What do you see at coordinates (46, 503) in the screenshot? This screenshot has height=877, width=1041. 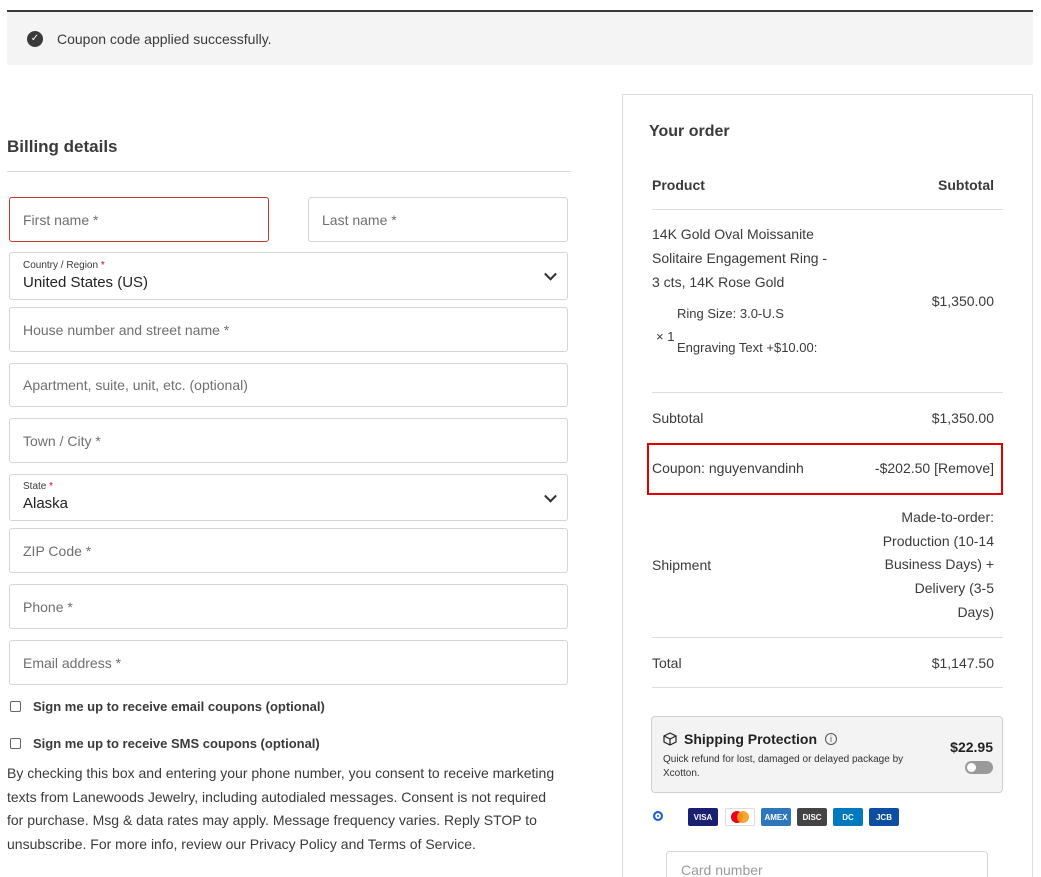 I see `state-value: Alaska` at bounding box center [46, 503].